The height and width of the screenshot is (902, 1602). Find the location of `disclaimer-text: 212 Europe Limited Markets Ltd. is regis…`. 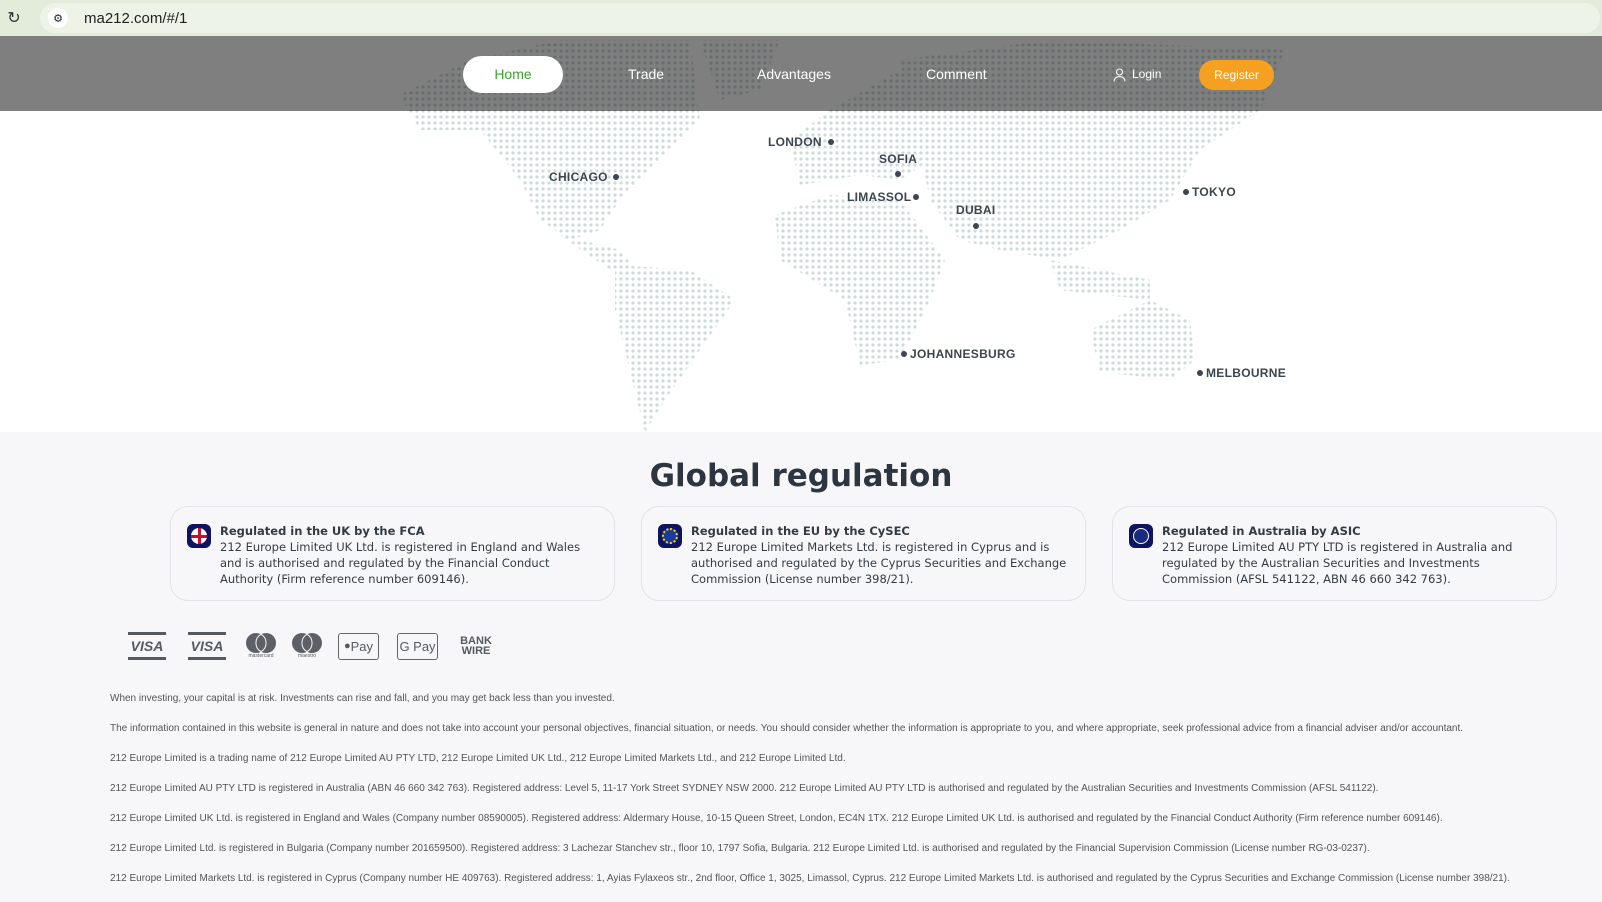

disclaimer-text: 212 Europe Limited Markets Ltd. is regis… is located at coordinates (810, 878).